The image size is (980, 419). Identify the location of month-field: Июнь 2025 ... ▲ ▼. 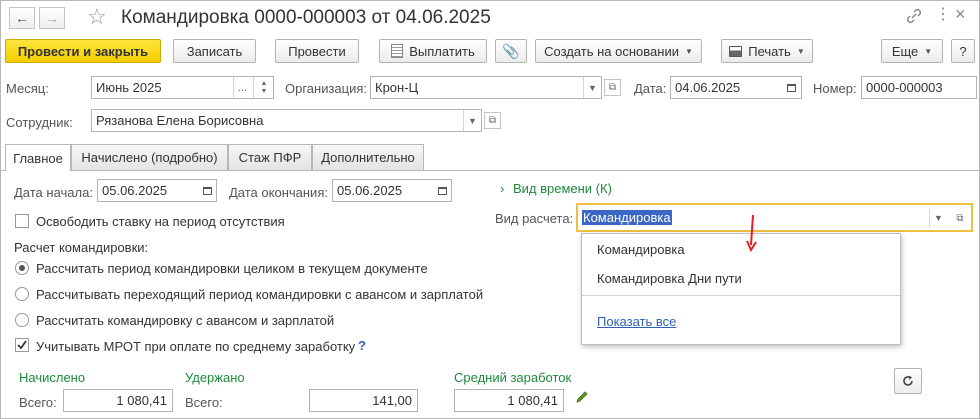
(182, 87).